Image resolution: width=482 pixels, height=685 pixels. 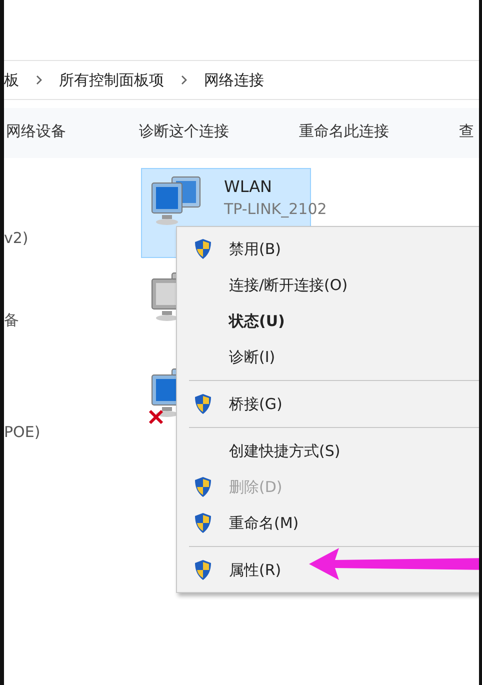 I want to click on toolbar-button: 网络设备, so click(x=36, y=131).